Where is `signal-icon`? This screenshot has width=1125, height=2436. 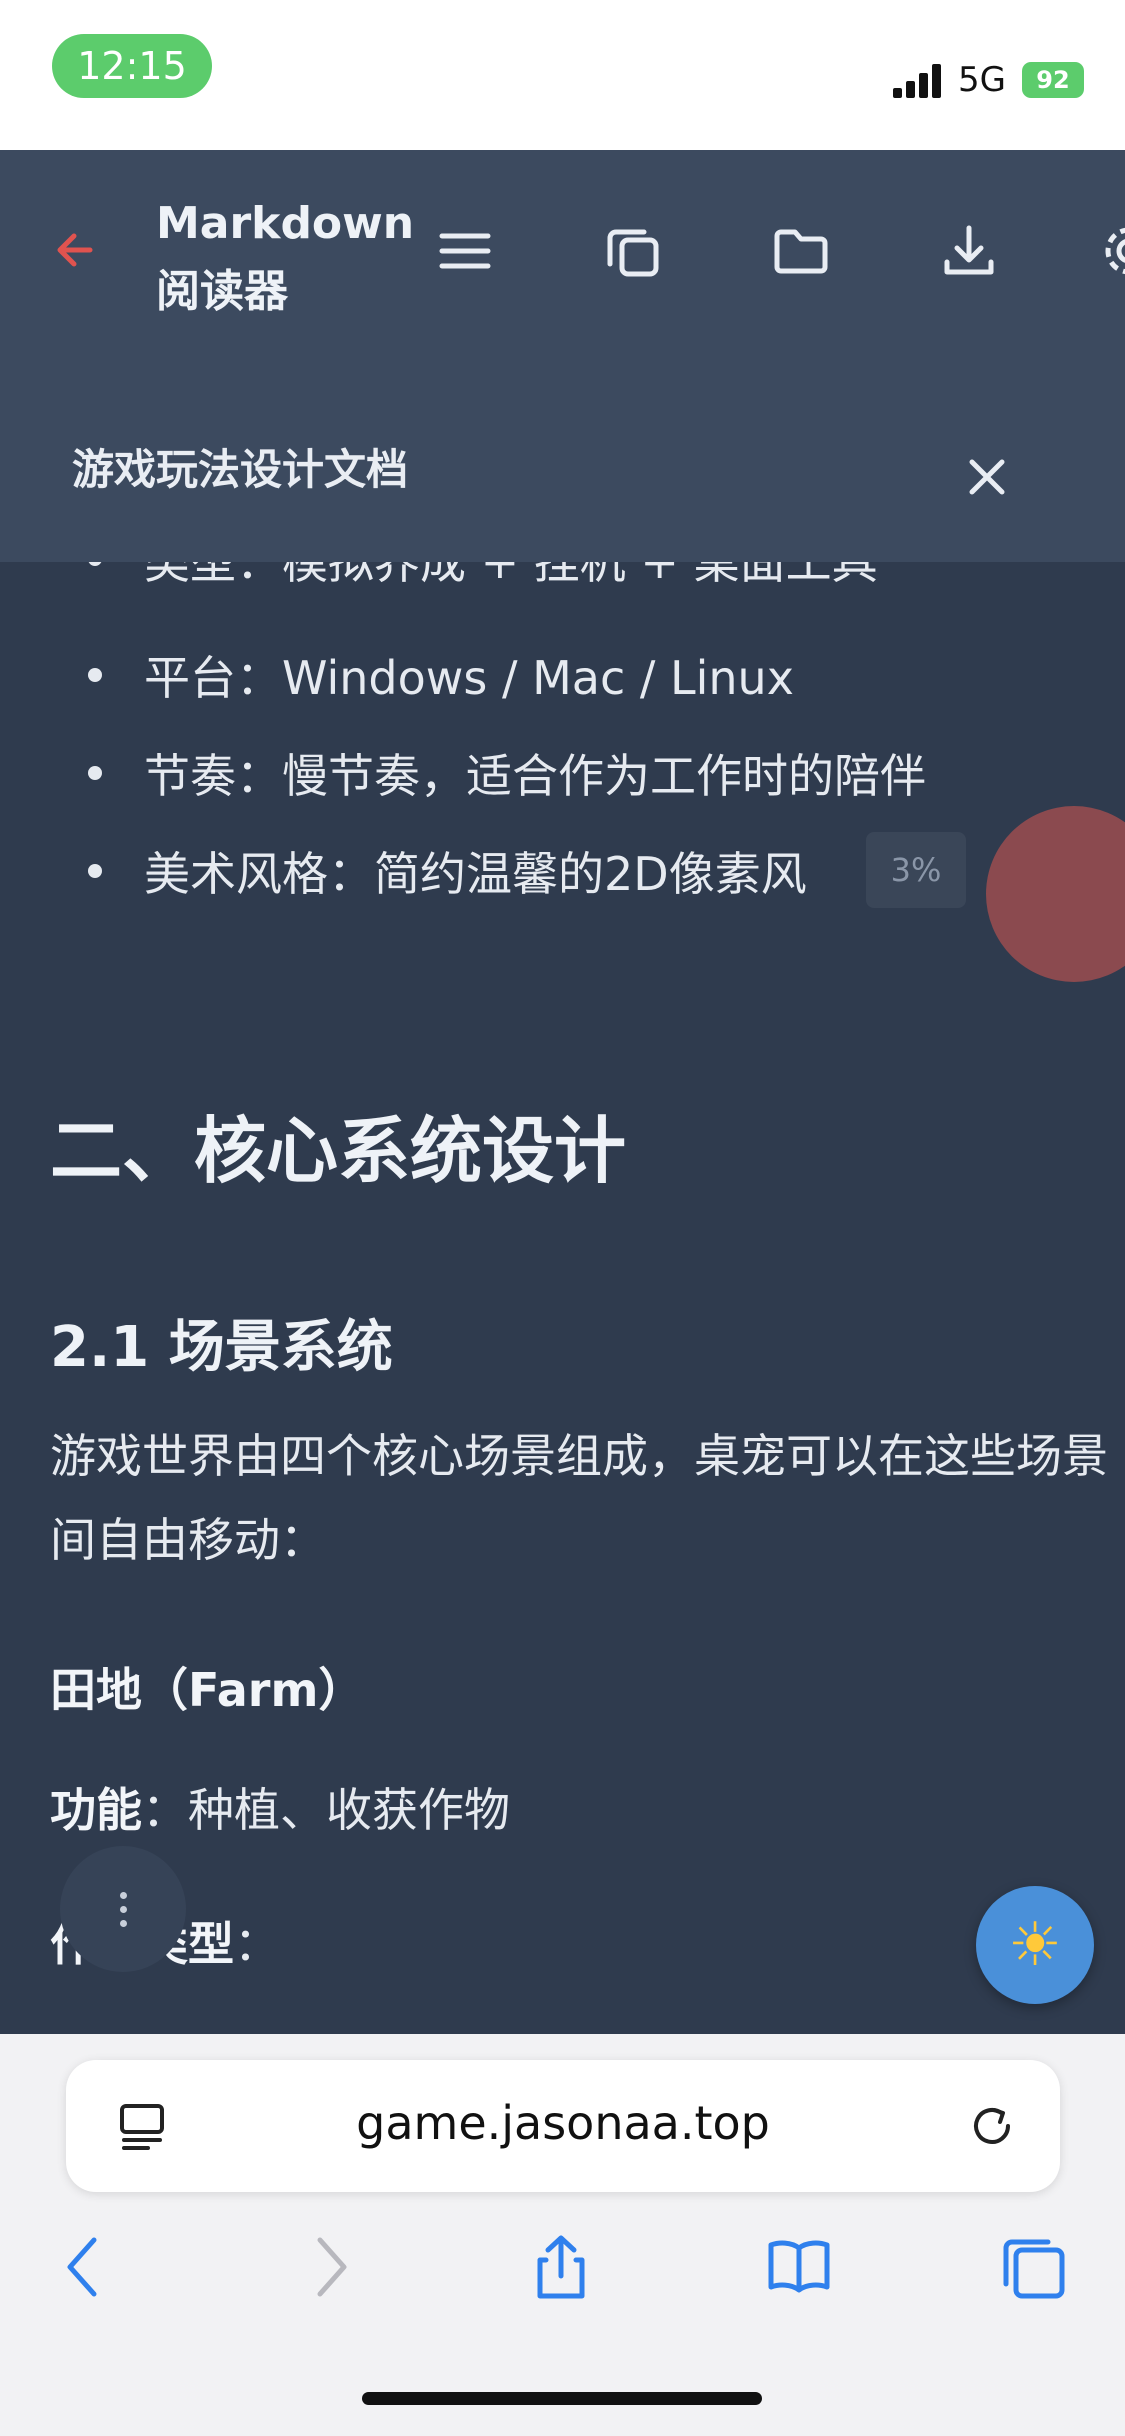
signal-icon is located at coordinates (918, 80).